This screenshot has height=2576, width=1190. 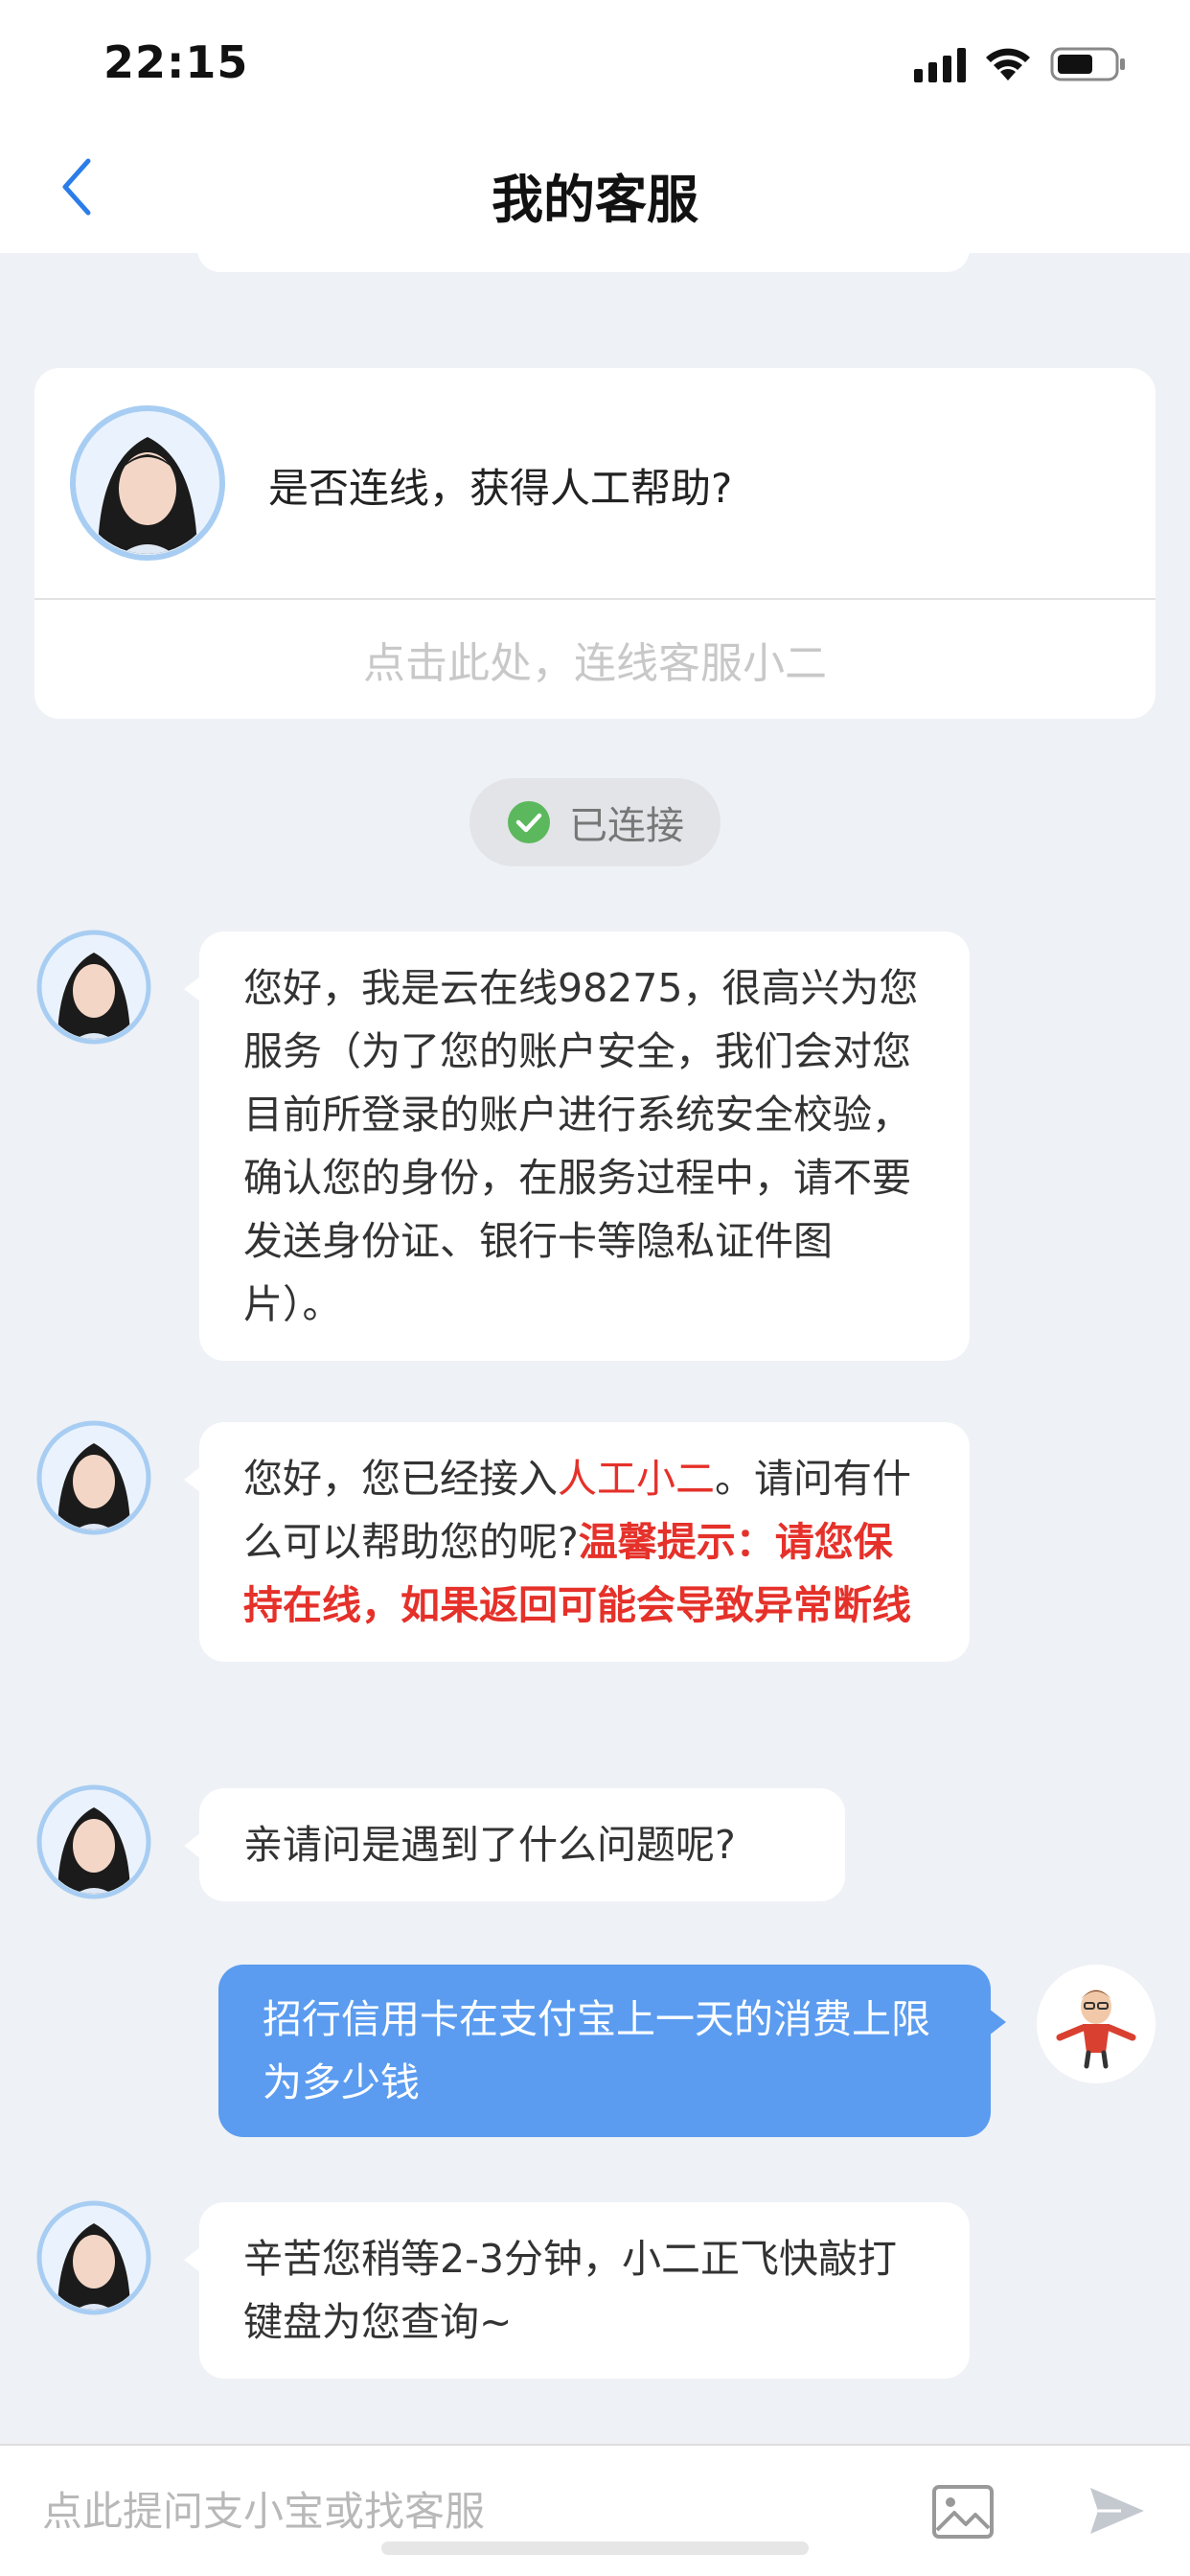 I want to click on connected-status-badge: 已连接, so click(x=595, y=822).